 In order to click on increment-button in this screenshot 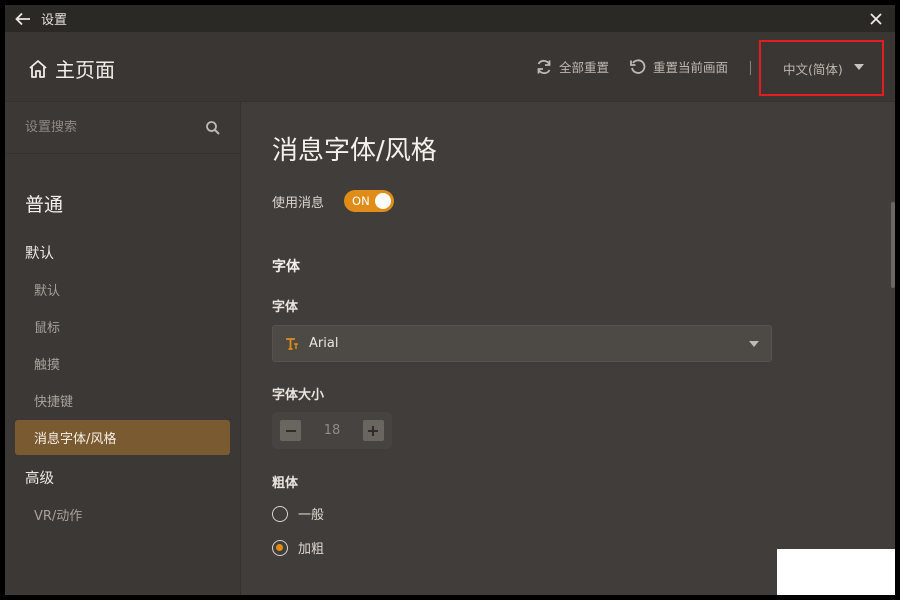, I will do `click(373, 430)`.